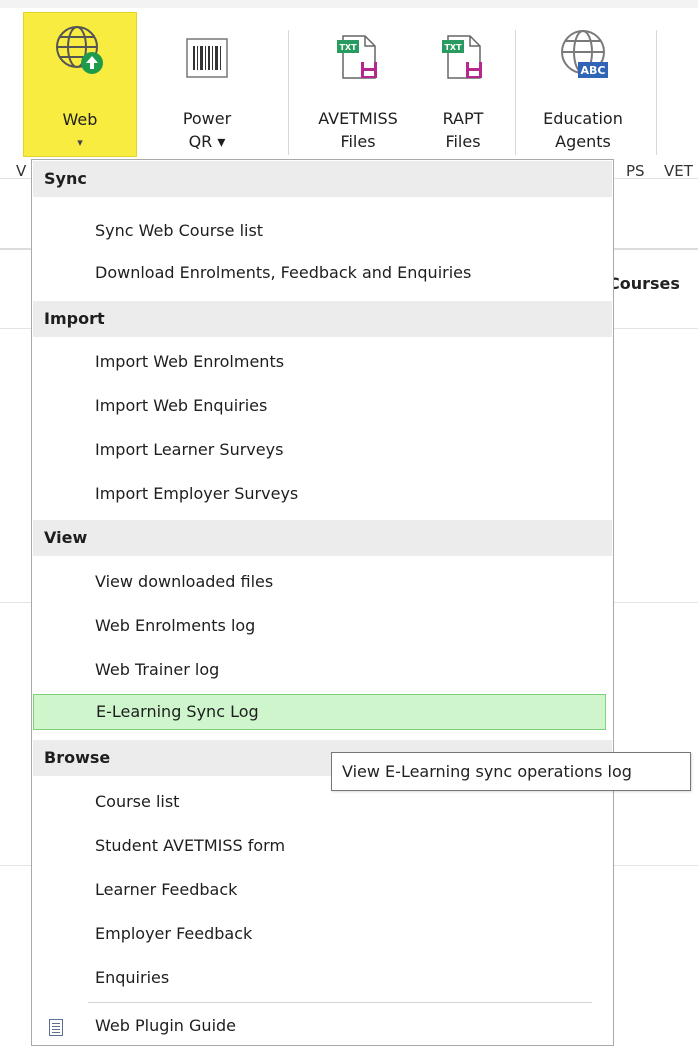  I want to click on avetmiss-files-label-line1: AVETMISS, so click(358, 118).